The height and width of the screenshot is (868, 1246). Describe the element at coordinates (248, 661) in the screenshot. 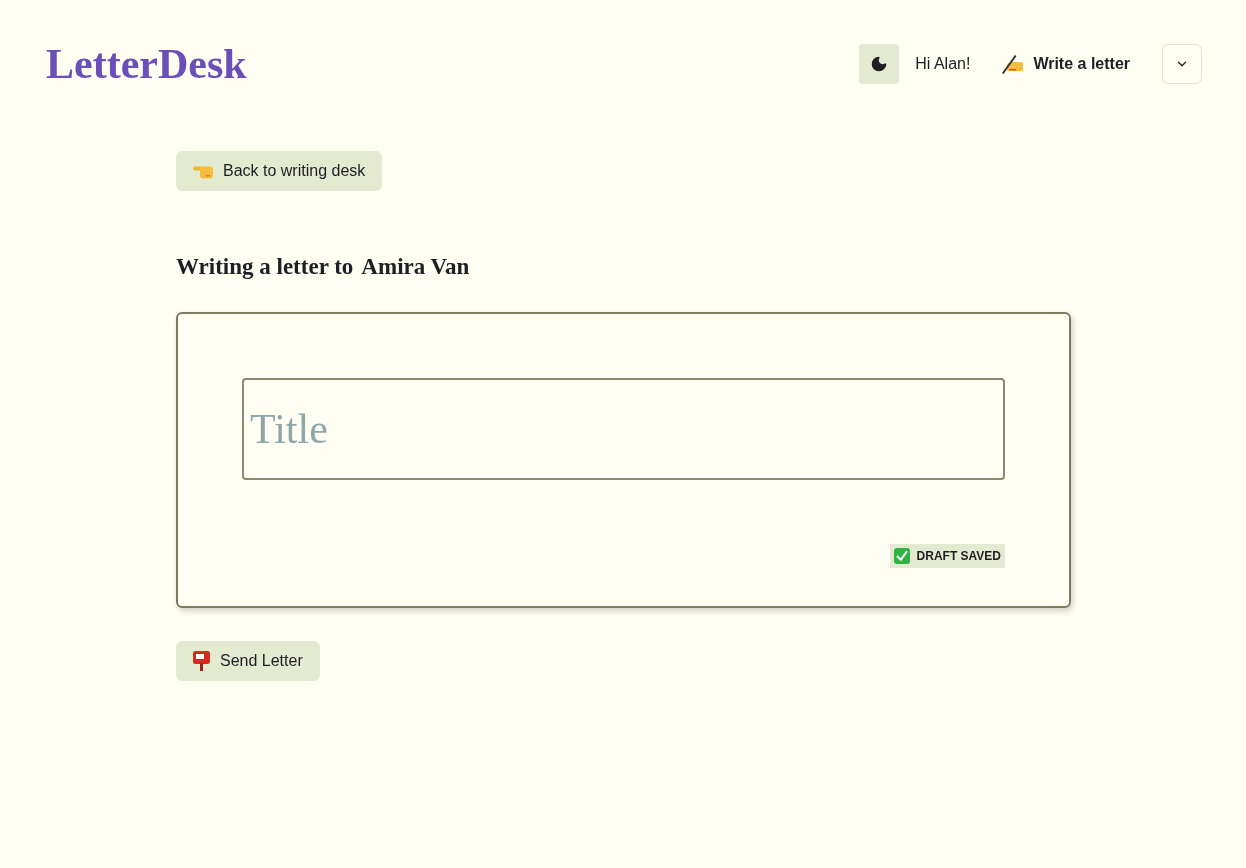

I see `send-letter-button: Send Letter` at that location.